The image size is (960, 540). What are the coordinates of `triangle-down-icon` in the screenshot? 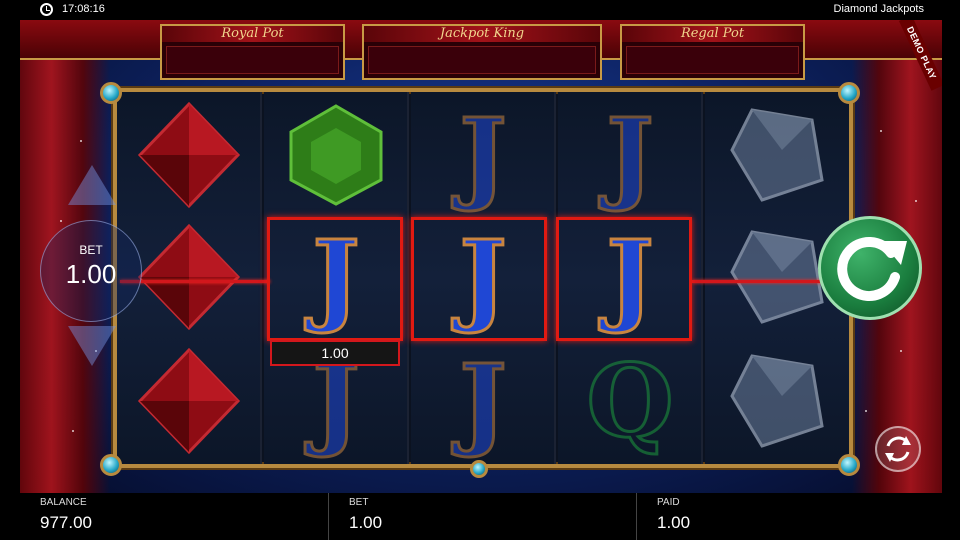 It's located at (92, 346).